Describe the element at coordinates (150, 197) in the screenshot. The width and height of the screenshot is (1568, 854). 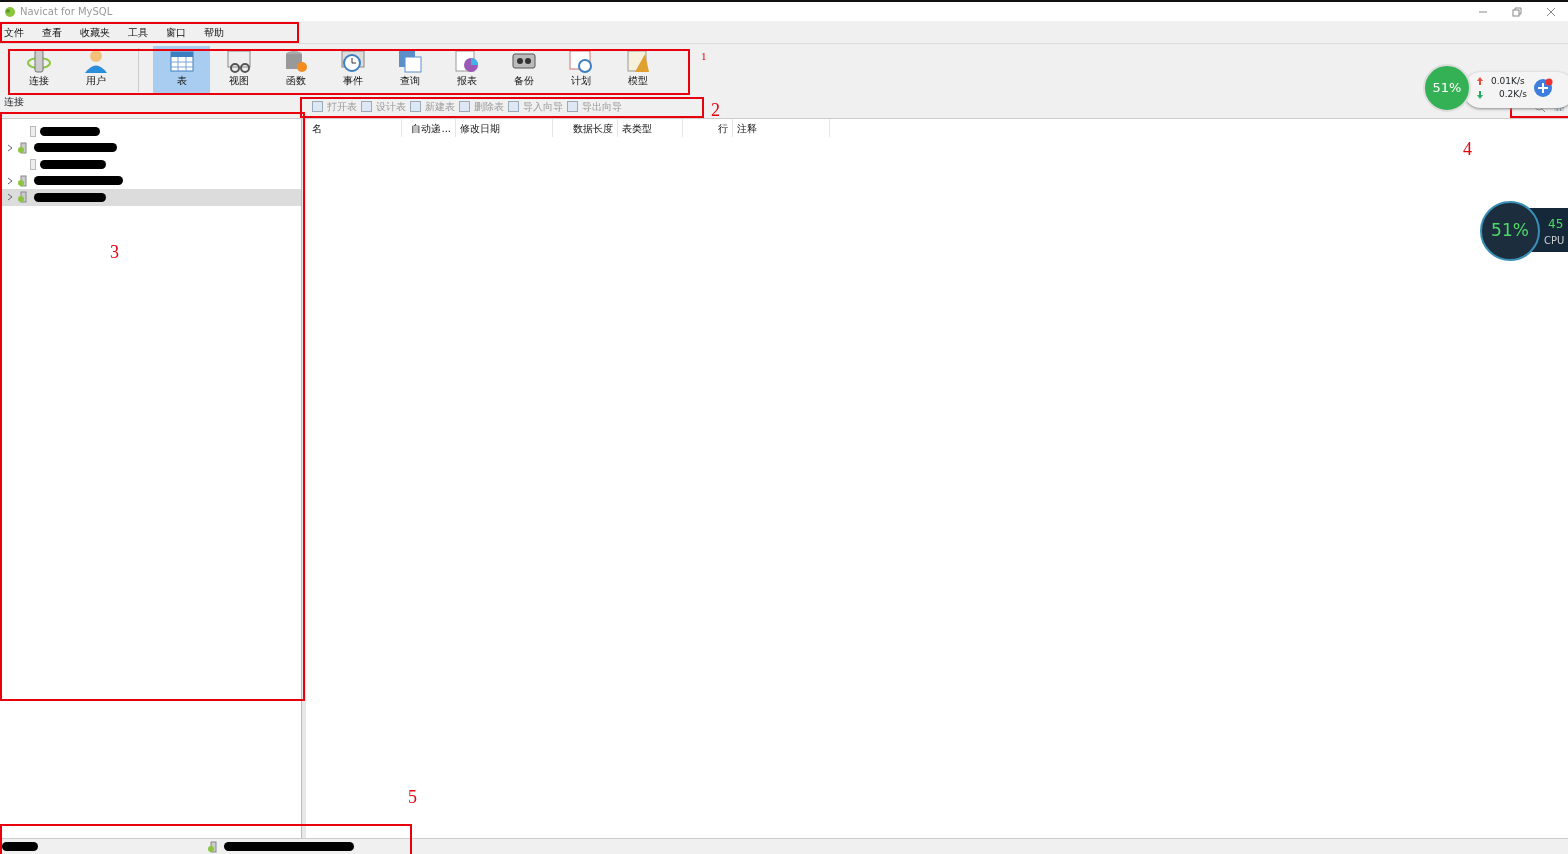
I see `tree-item` at that location.